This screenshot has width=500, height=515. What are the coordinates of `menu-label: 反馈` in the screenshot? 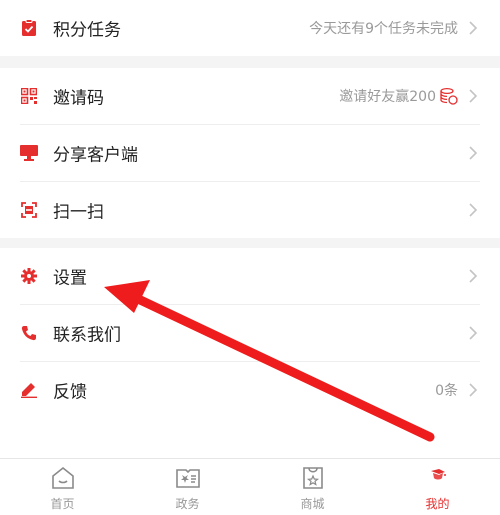 It's located at (70, 392).